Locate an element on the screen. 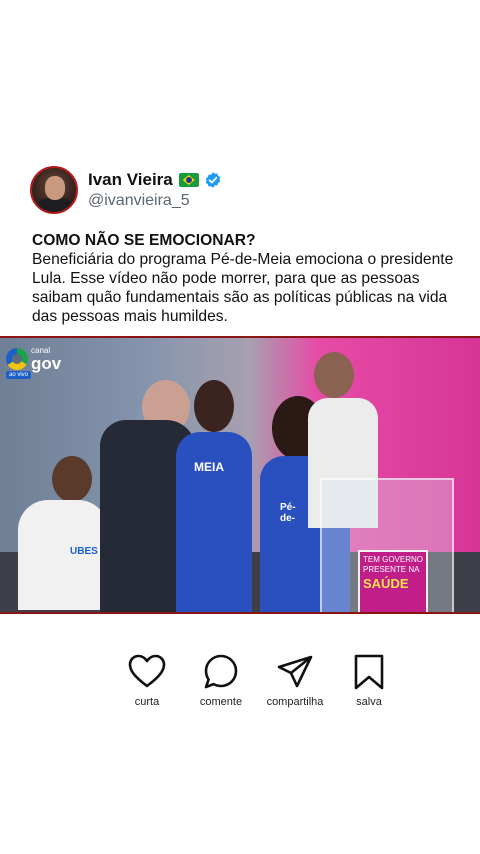 This screenshot has height=854, width=480. shirt-text-ubes: UBES is located at coordinates (84, 551).